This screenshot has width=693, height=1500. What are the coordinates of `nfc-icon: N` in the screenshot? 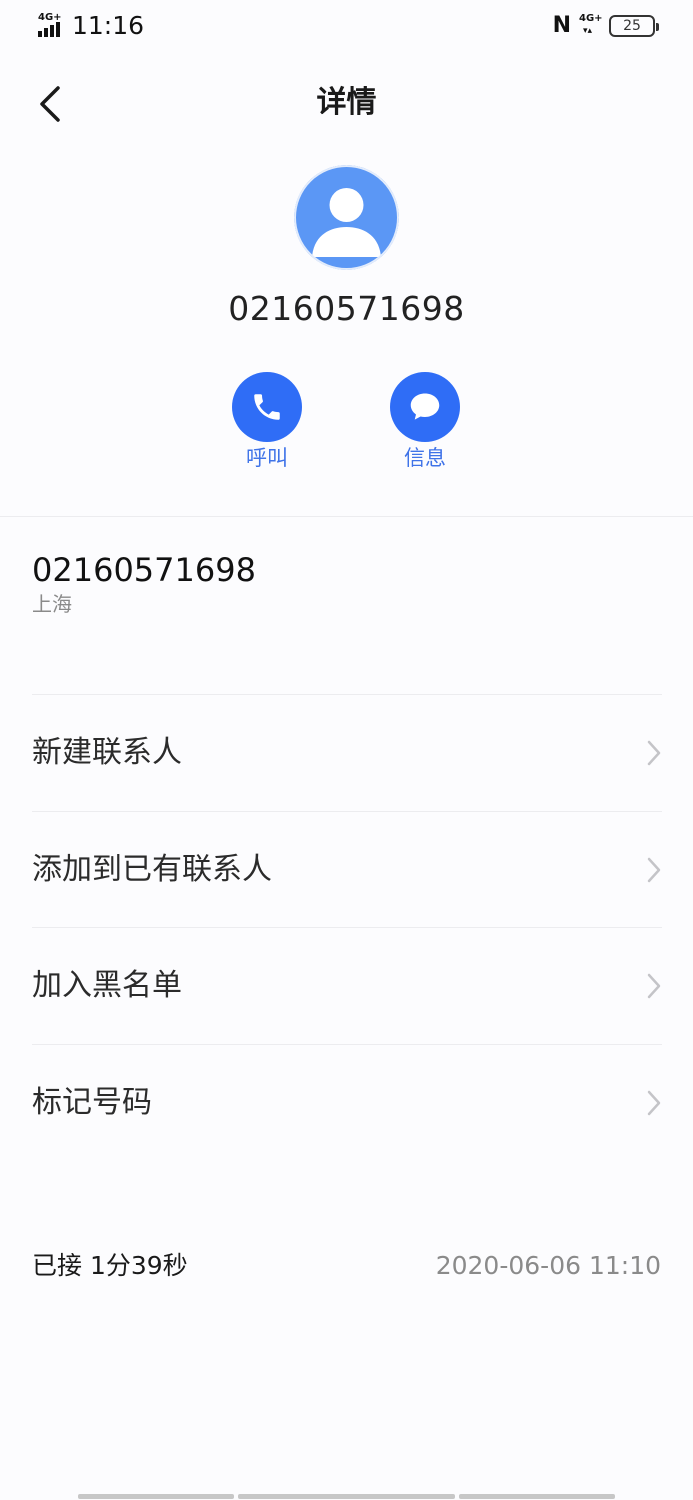 It's located at (561, 25).